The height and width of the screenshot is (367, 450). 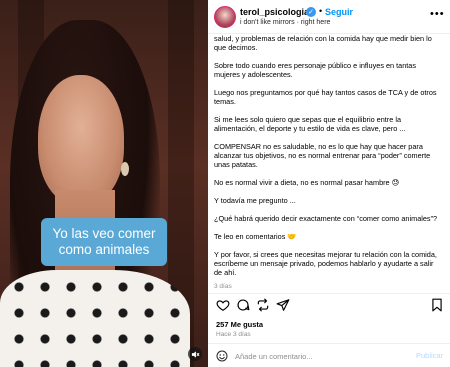 I want to click on username-link: terol_psicologia, so click(x=274, y=12).